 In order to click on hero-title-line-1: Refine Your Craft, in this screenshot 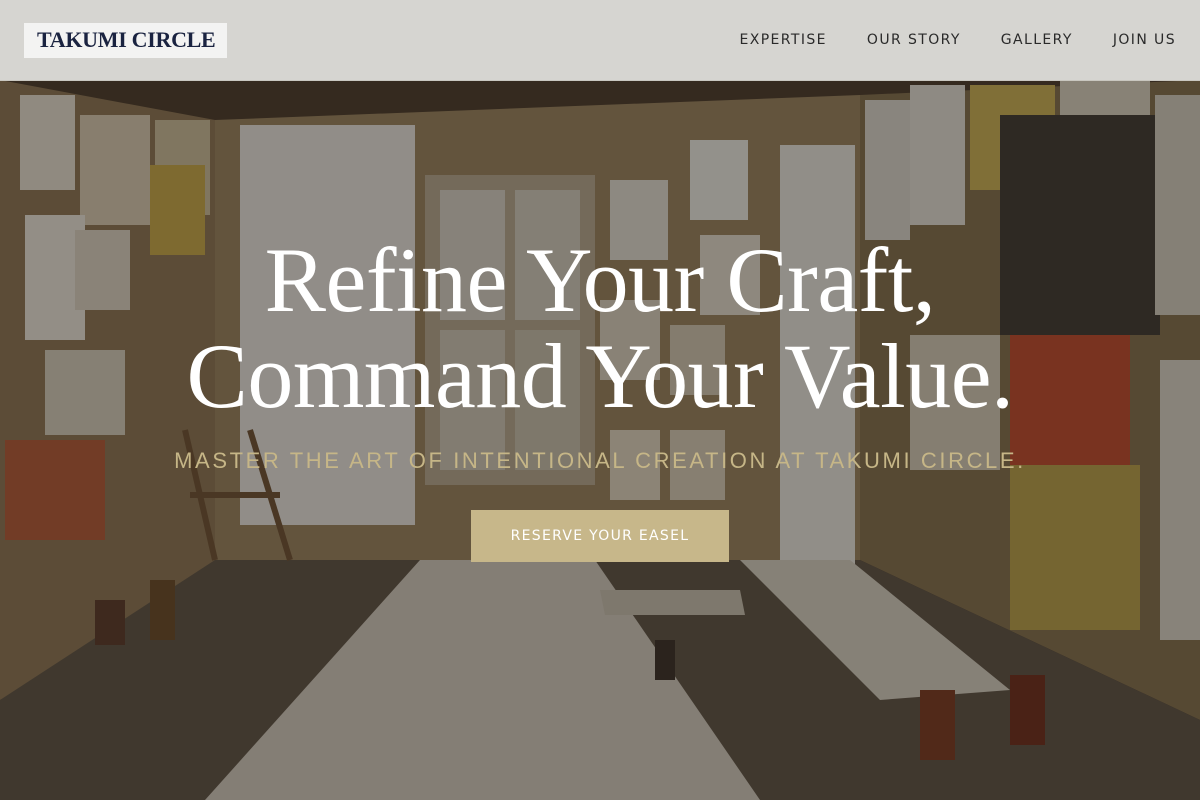, I will do `click(600, 280)`.